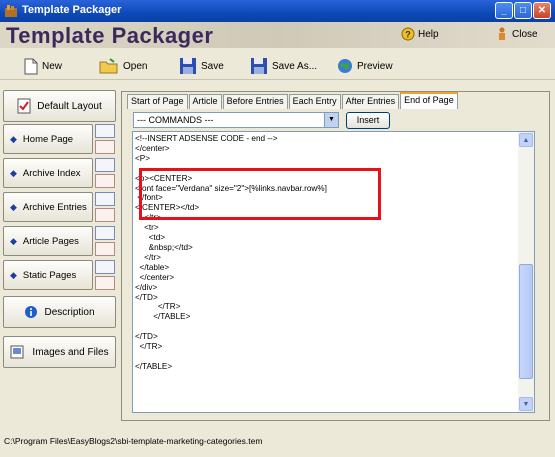  I want to click on app-title: Template Packager, so click(110, 35).